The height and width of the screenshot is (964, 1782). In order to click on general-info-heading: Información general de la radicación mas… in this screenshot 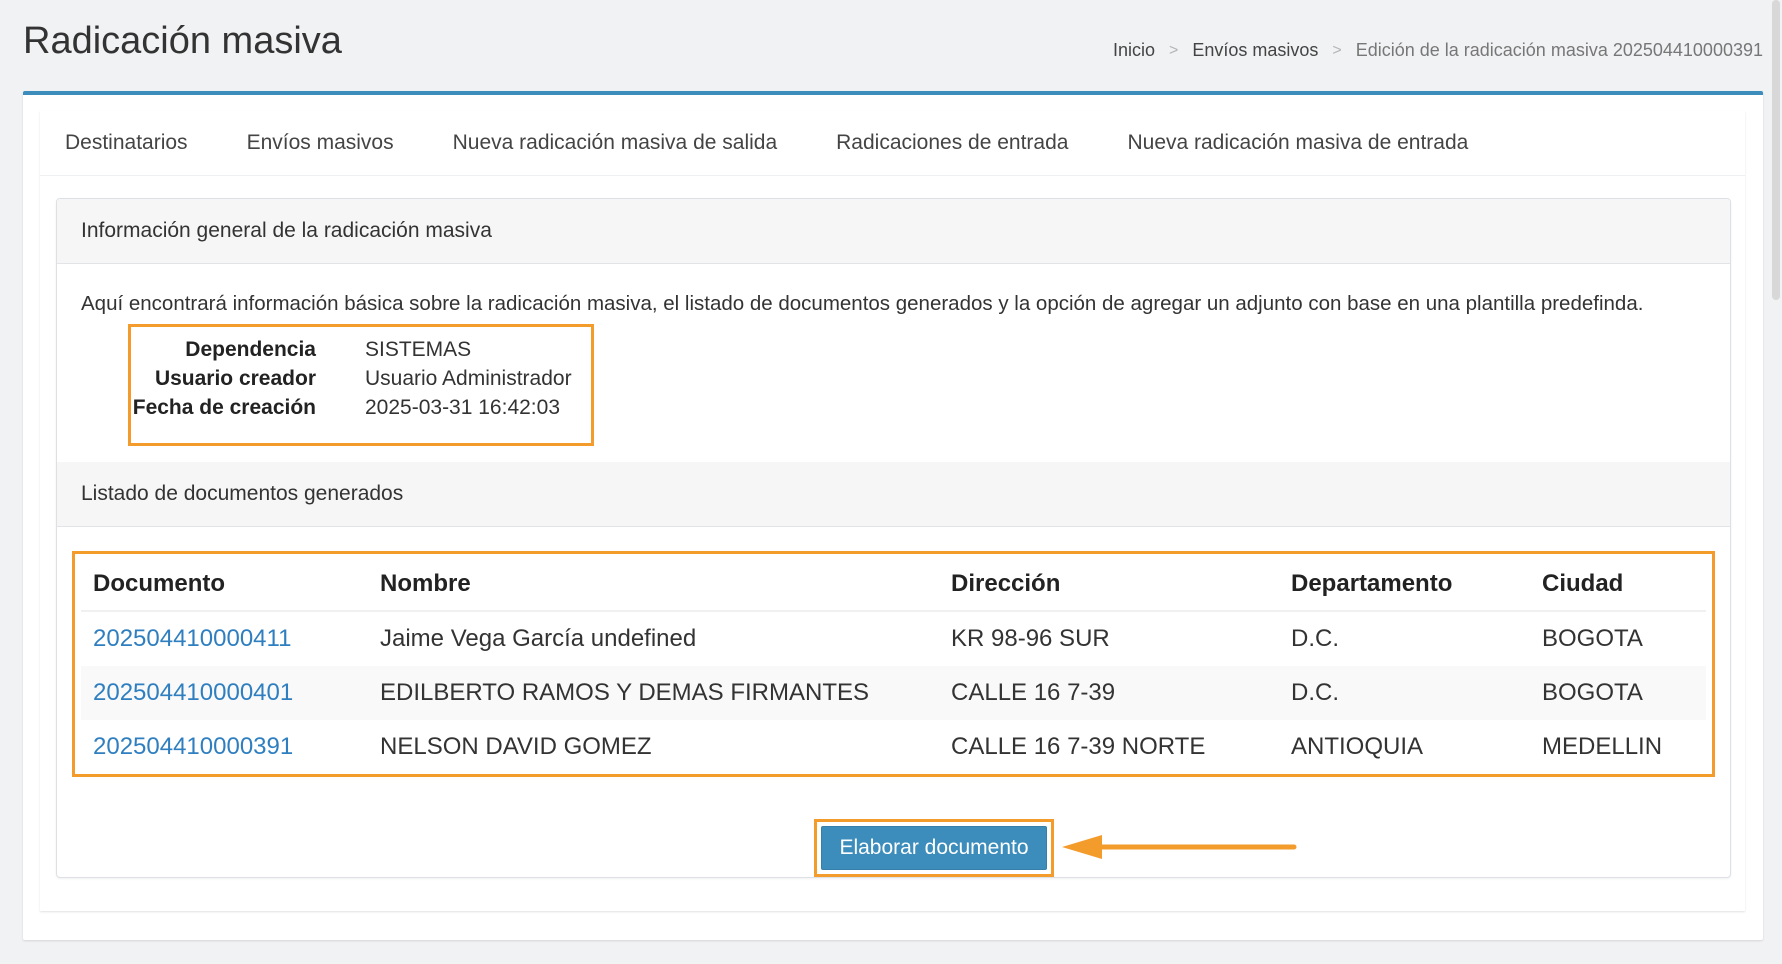, I will do `click(893, 231)`.